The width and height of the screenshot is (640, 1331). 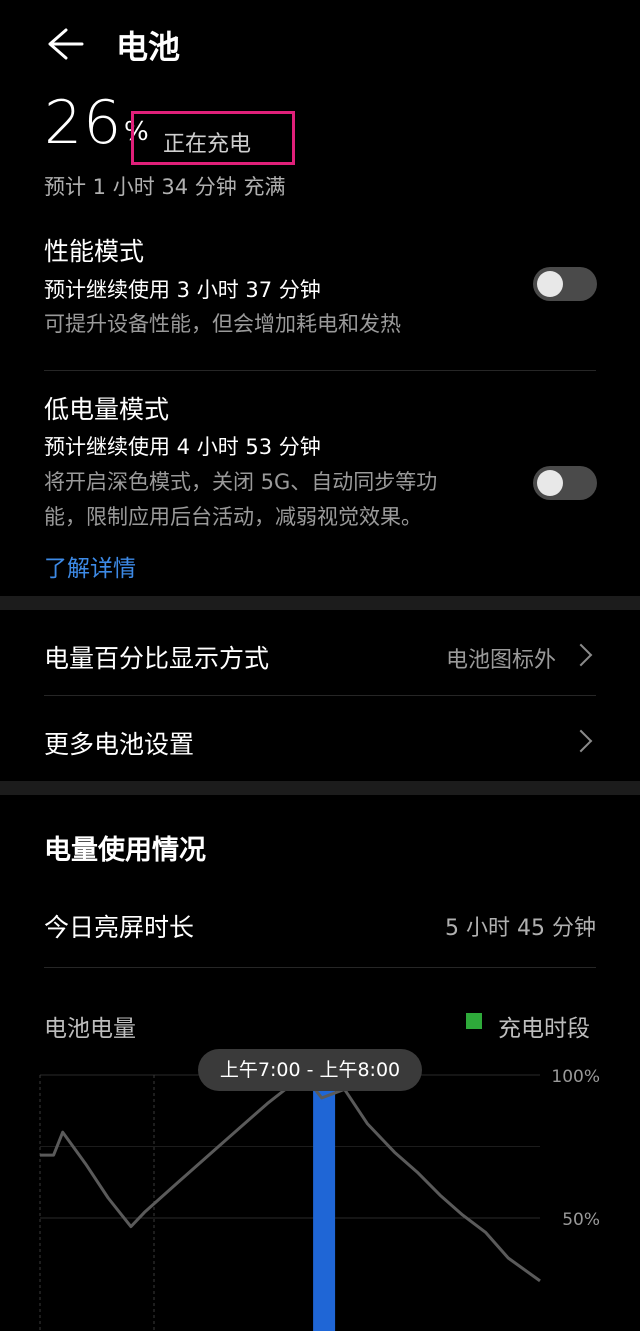 I want to click on chart-tooltip: 上午7:00 - 上午8:00, so click(x=310, y=1070).